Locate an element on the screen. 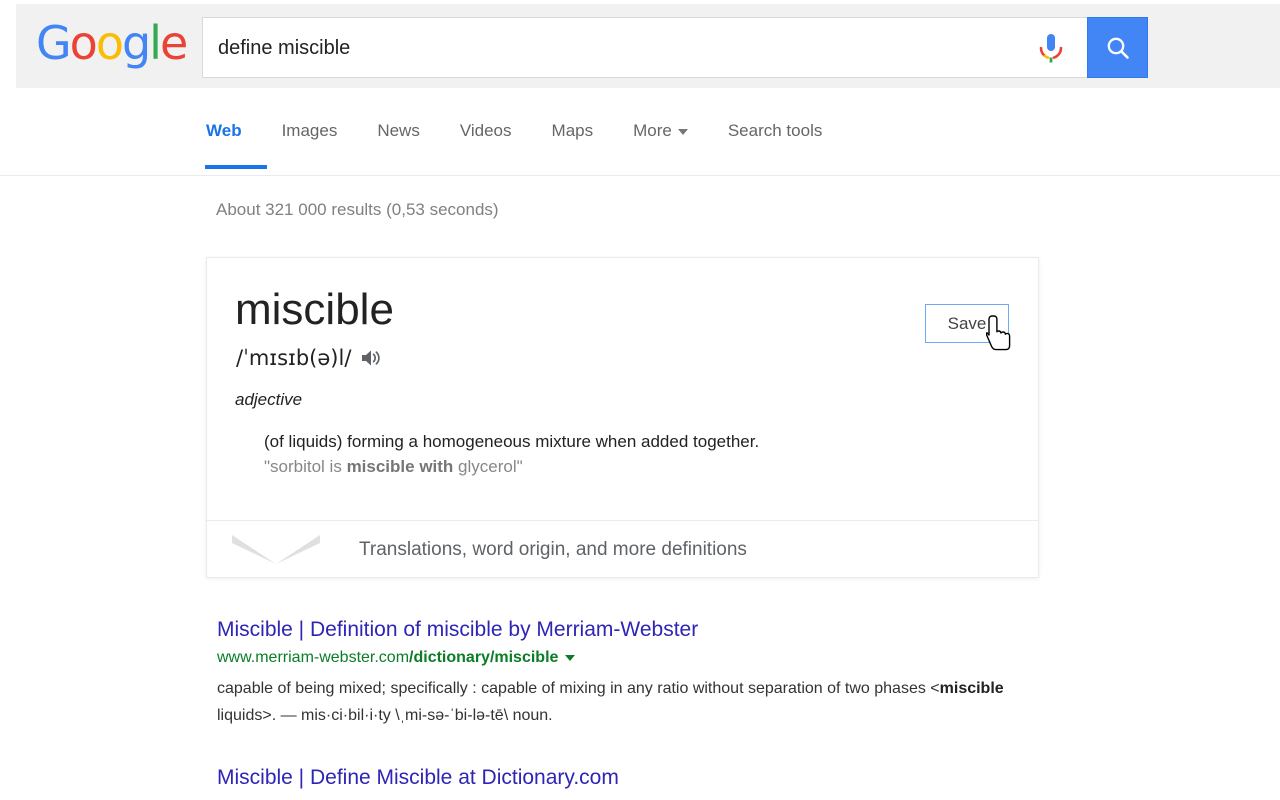 Image resolution: width=1280 pixels, height=800 pixels. search-form is located at coordinates (675, 48).